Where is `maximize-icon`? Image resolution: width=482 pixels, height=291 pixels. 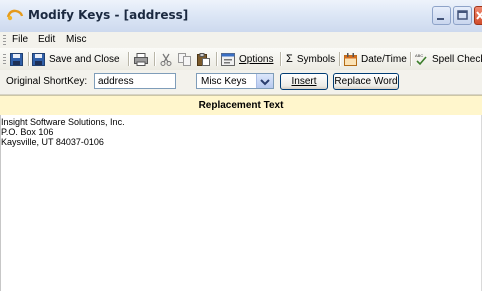
maximize-icon is located at coordinates (462, 15).